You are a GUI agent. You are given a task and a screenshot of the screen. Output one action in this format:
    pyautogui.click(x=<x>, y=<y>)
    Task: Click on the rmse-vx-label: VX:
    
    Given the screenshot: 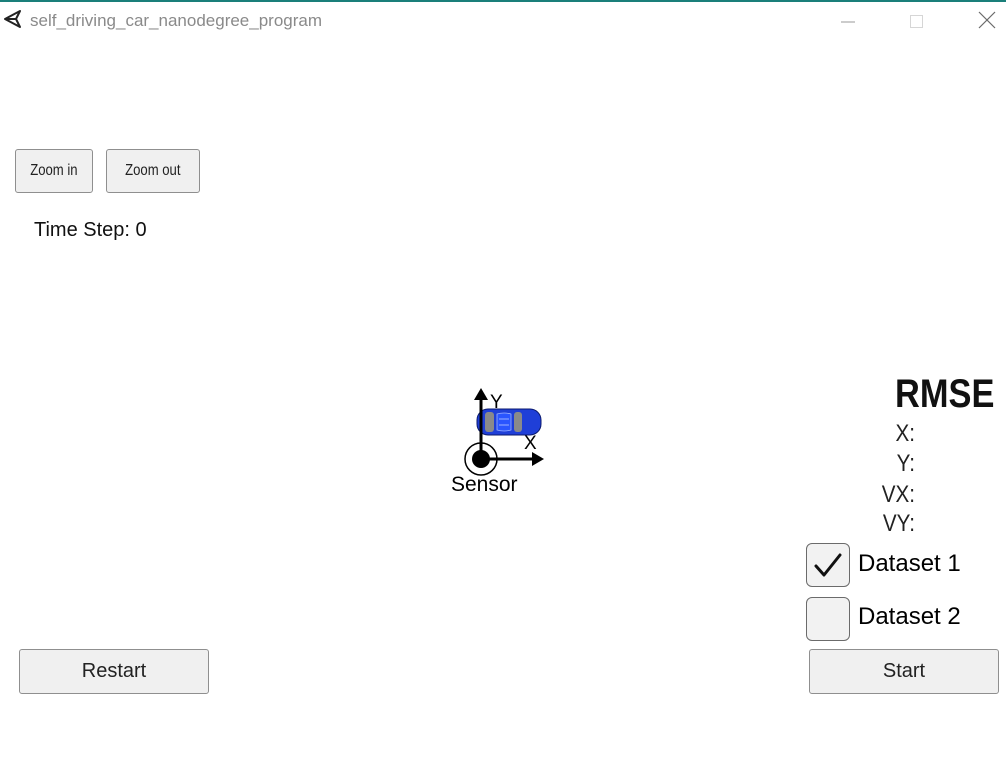 What is the action you would take?
    pyautogui.click(x=898, y=494)
    